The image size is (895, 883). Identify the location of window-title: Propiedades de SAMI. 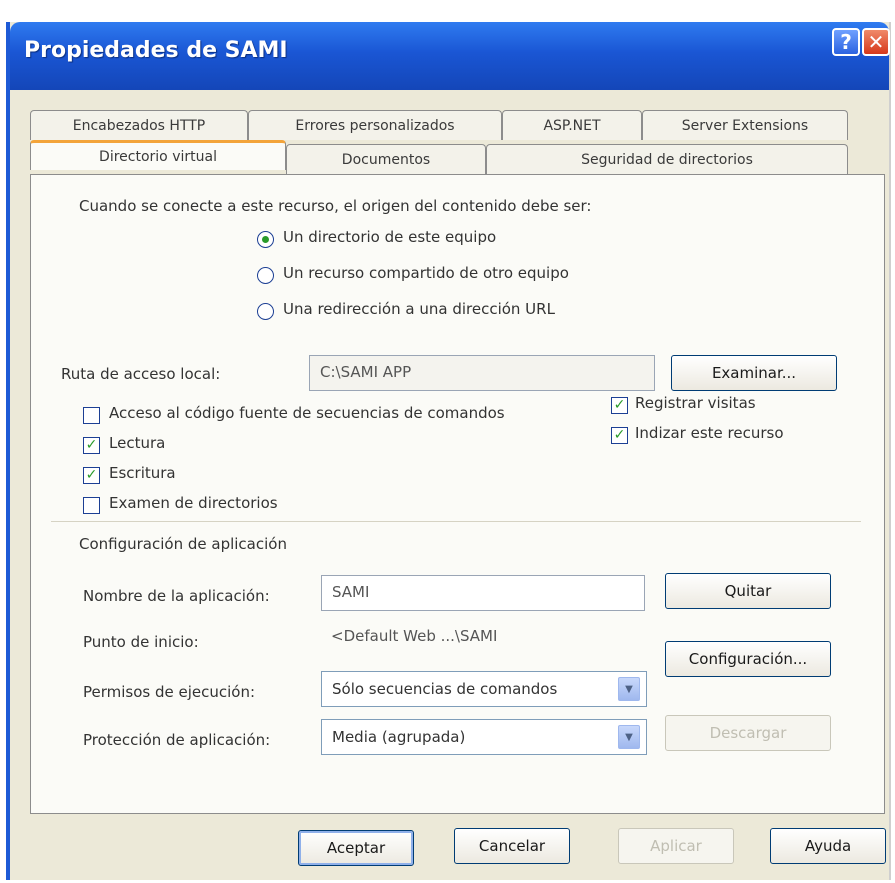
(156, 50).